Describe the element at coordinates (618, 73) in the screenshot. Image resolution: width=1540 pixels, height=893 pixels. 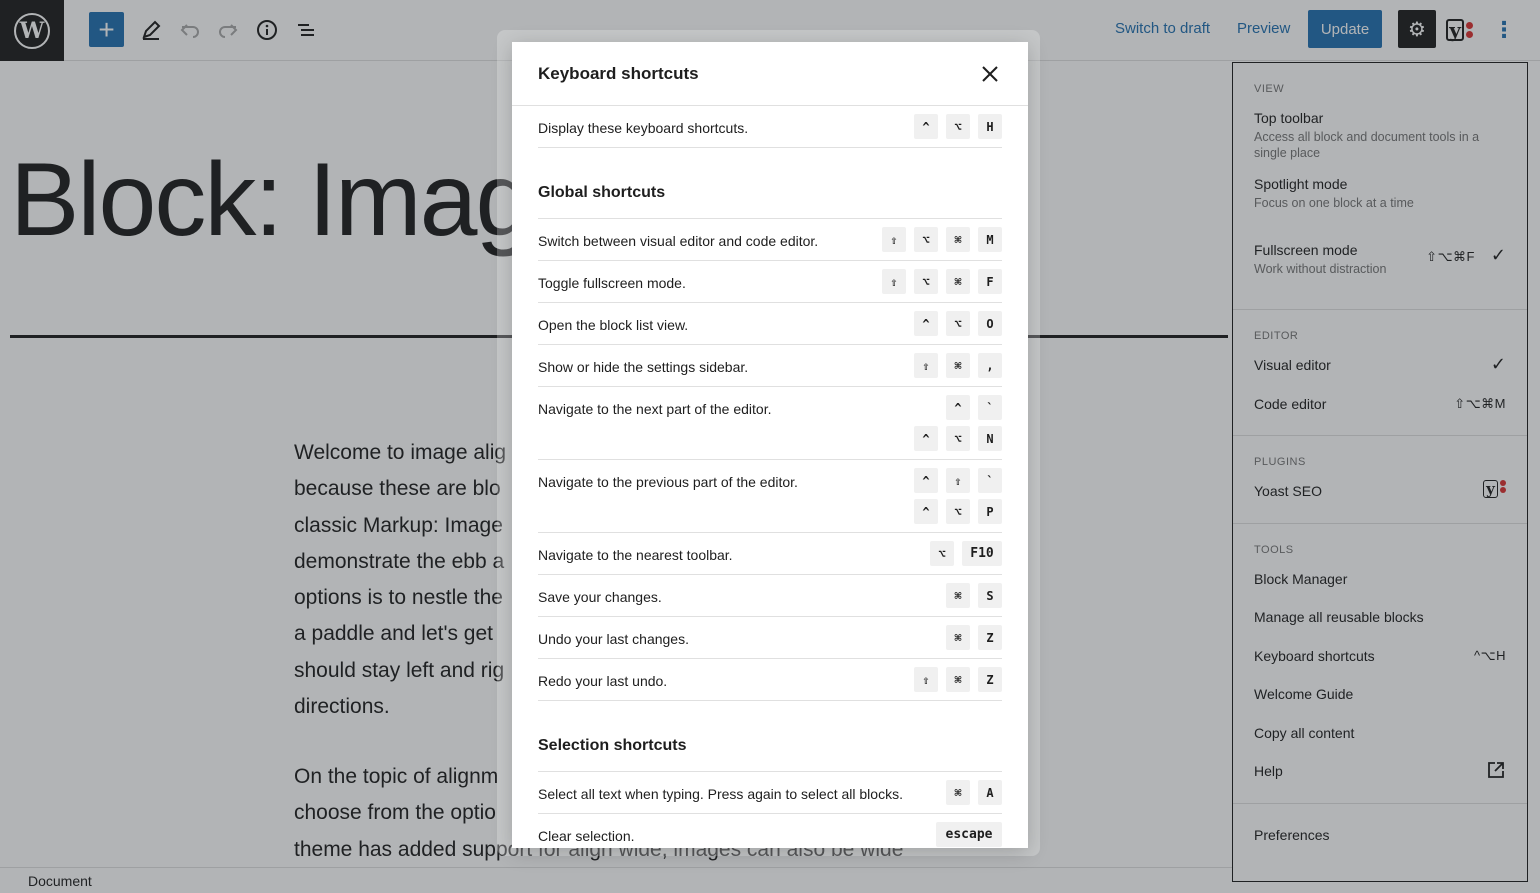
I see `modal-title: Keyboard shortcuts` at that location.